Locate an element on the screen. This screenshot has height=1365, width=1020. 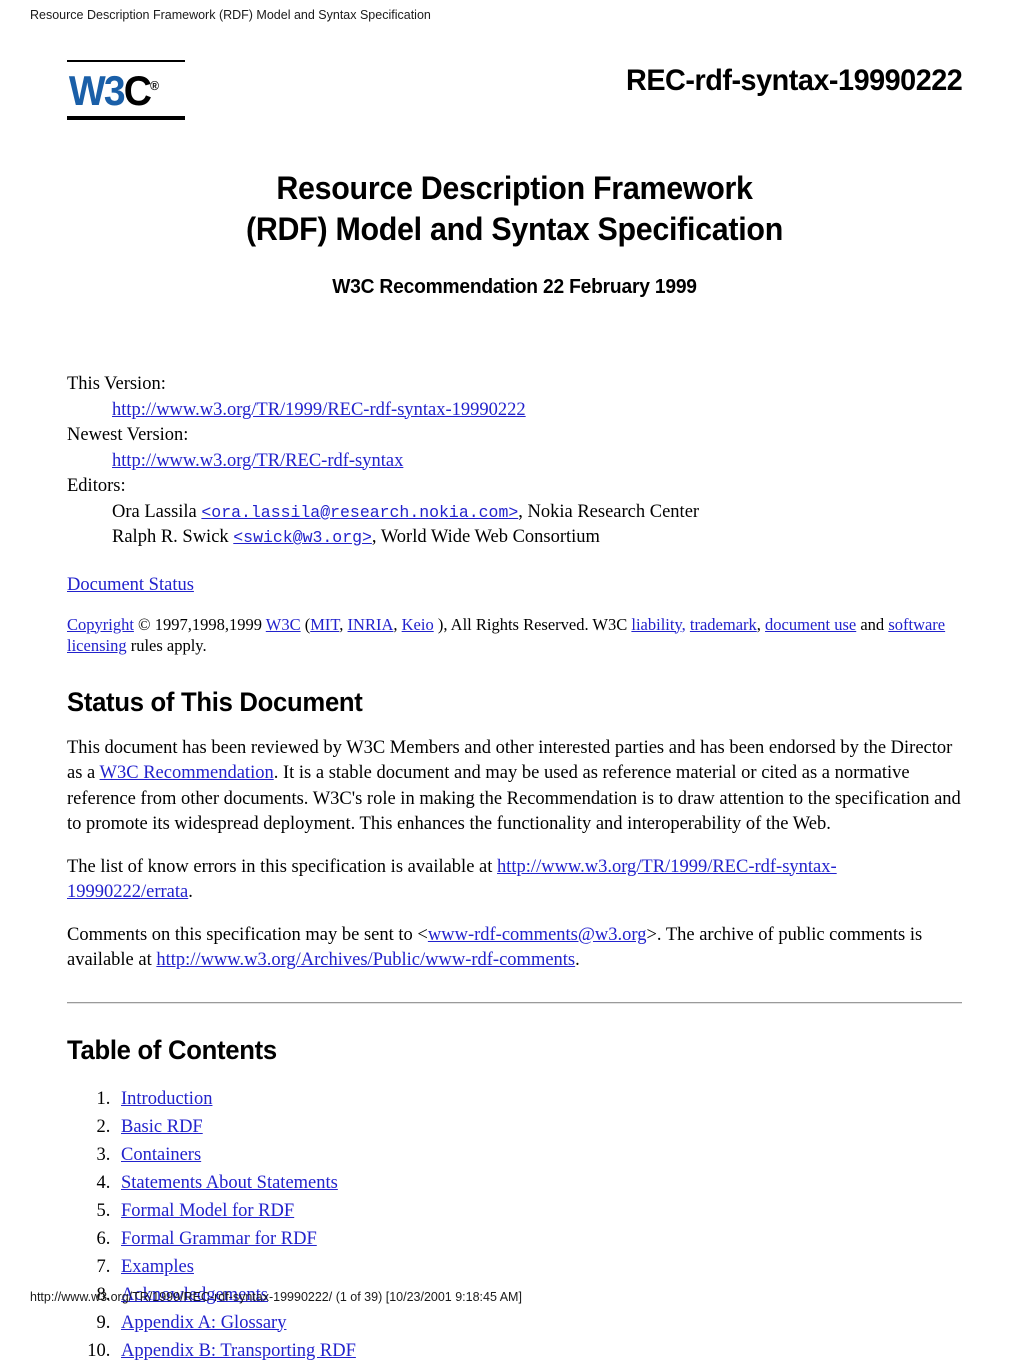
keio-link: Keio is located at coordinates (418, 624).